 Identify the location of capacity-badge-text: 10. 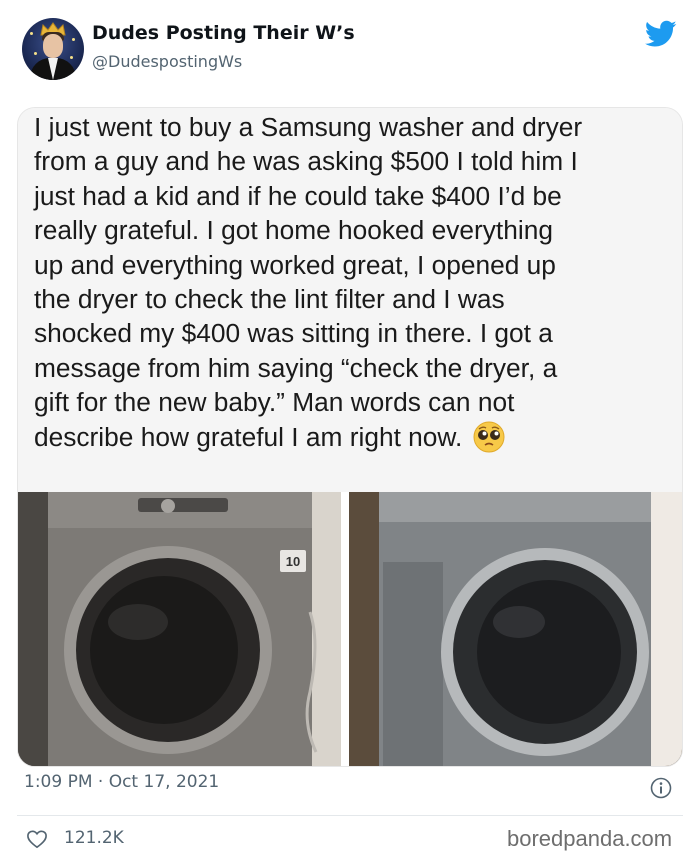
(293, 561).